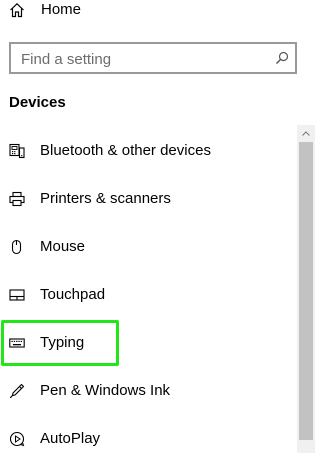 The width and height of the screenshot is (320, 453). What do you see at coordinates (146, 59) in the screenshot?
I see `search-input` at bounding box center [146, 59].